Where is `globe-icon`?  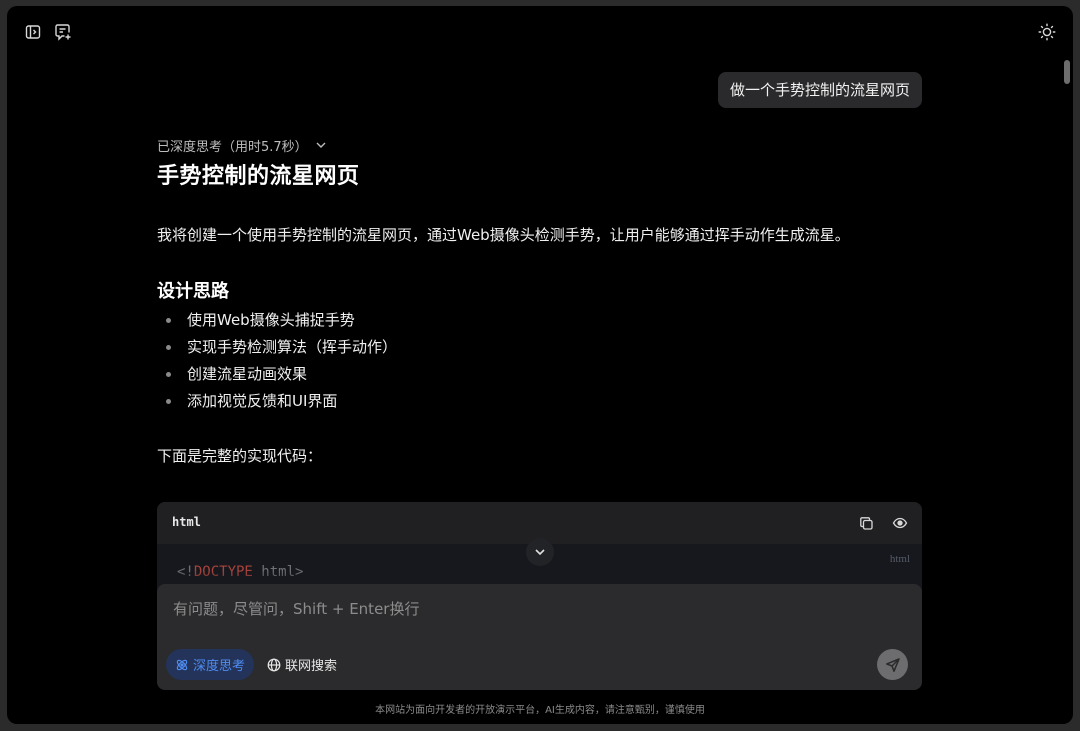 globe-icon is located at coordinates (274, 664).